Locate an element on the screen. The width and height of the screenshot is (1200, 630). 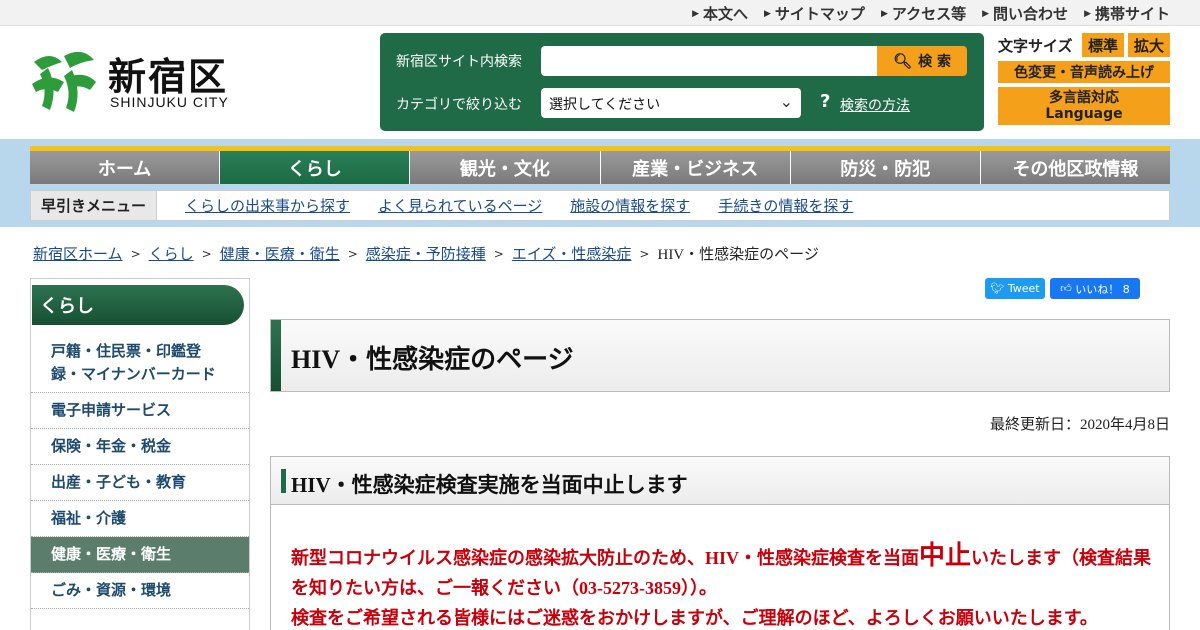
page-title: HIV・性感染症のページ is located at coordinates (432, 359).